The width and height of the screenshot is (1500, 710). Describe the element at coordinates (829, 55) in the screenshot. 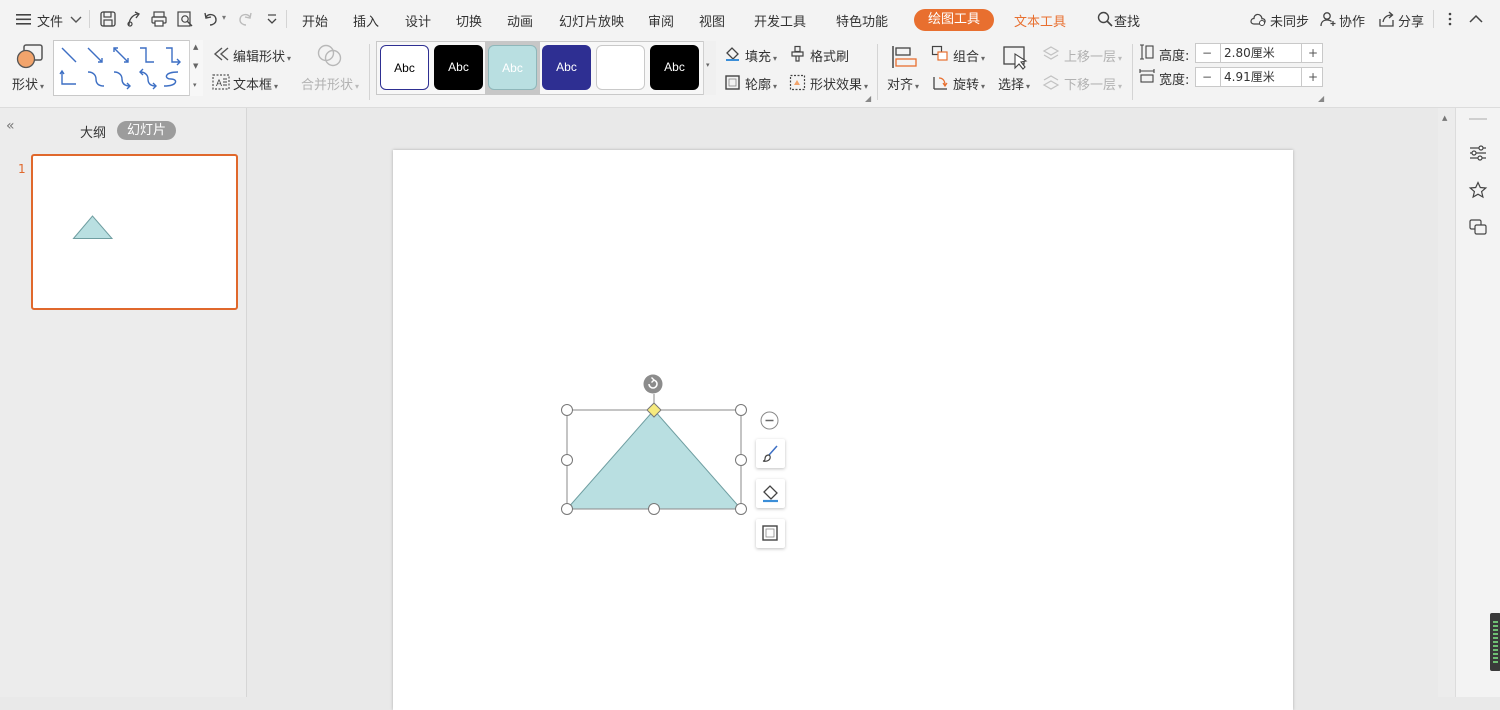

I see `format-painter-button: 格式刷` at that location.